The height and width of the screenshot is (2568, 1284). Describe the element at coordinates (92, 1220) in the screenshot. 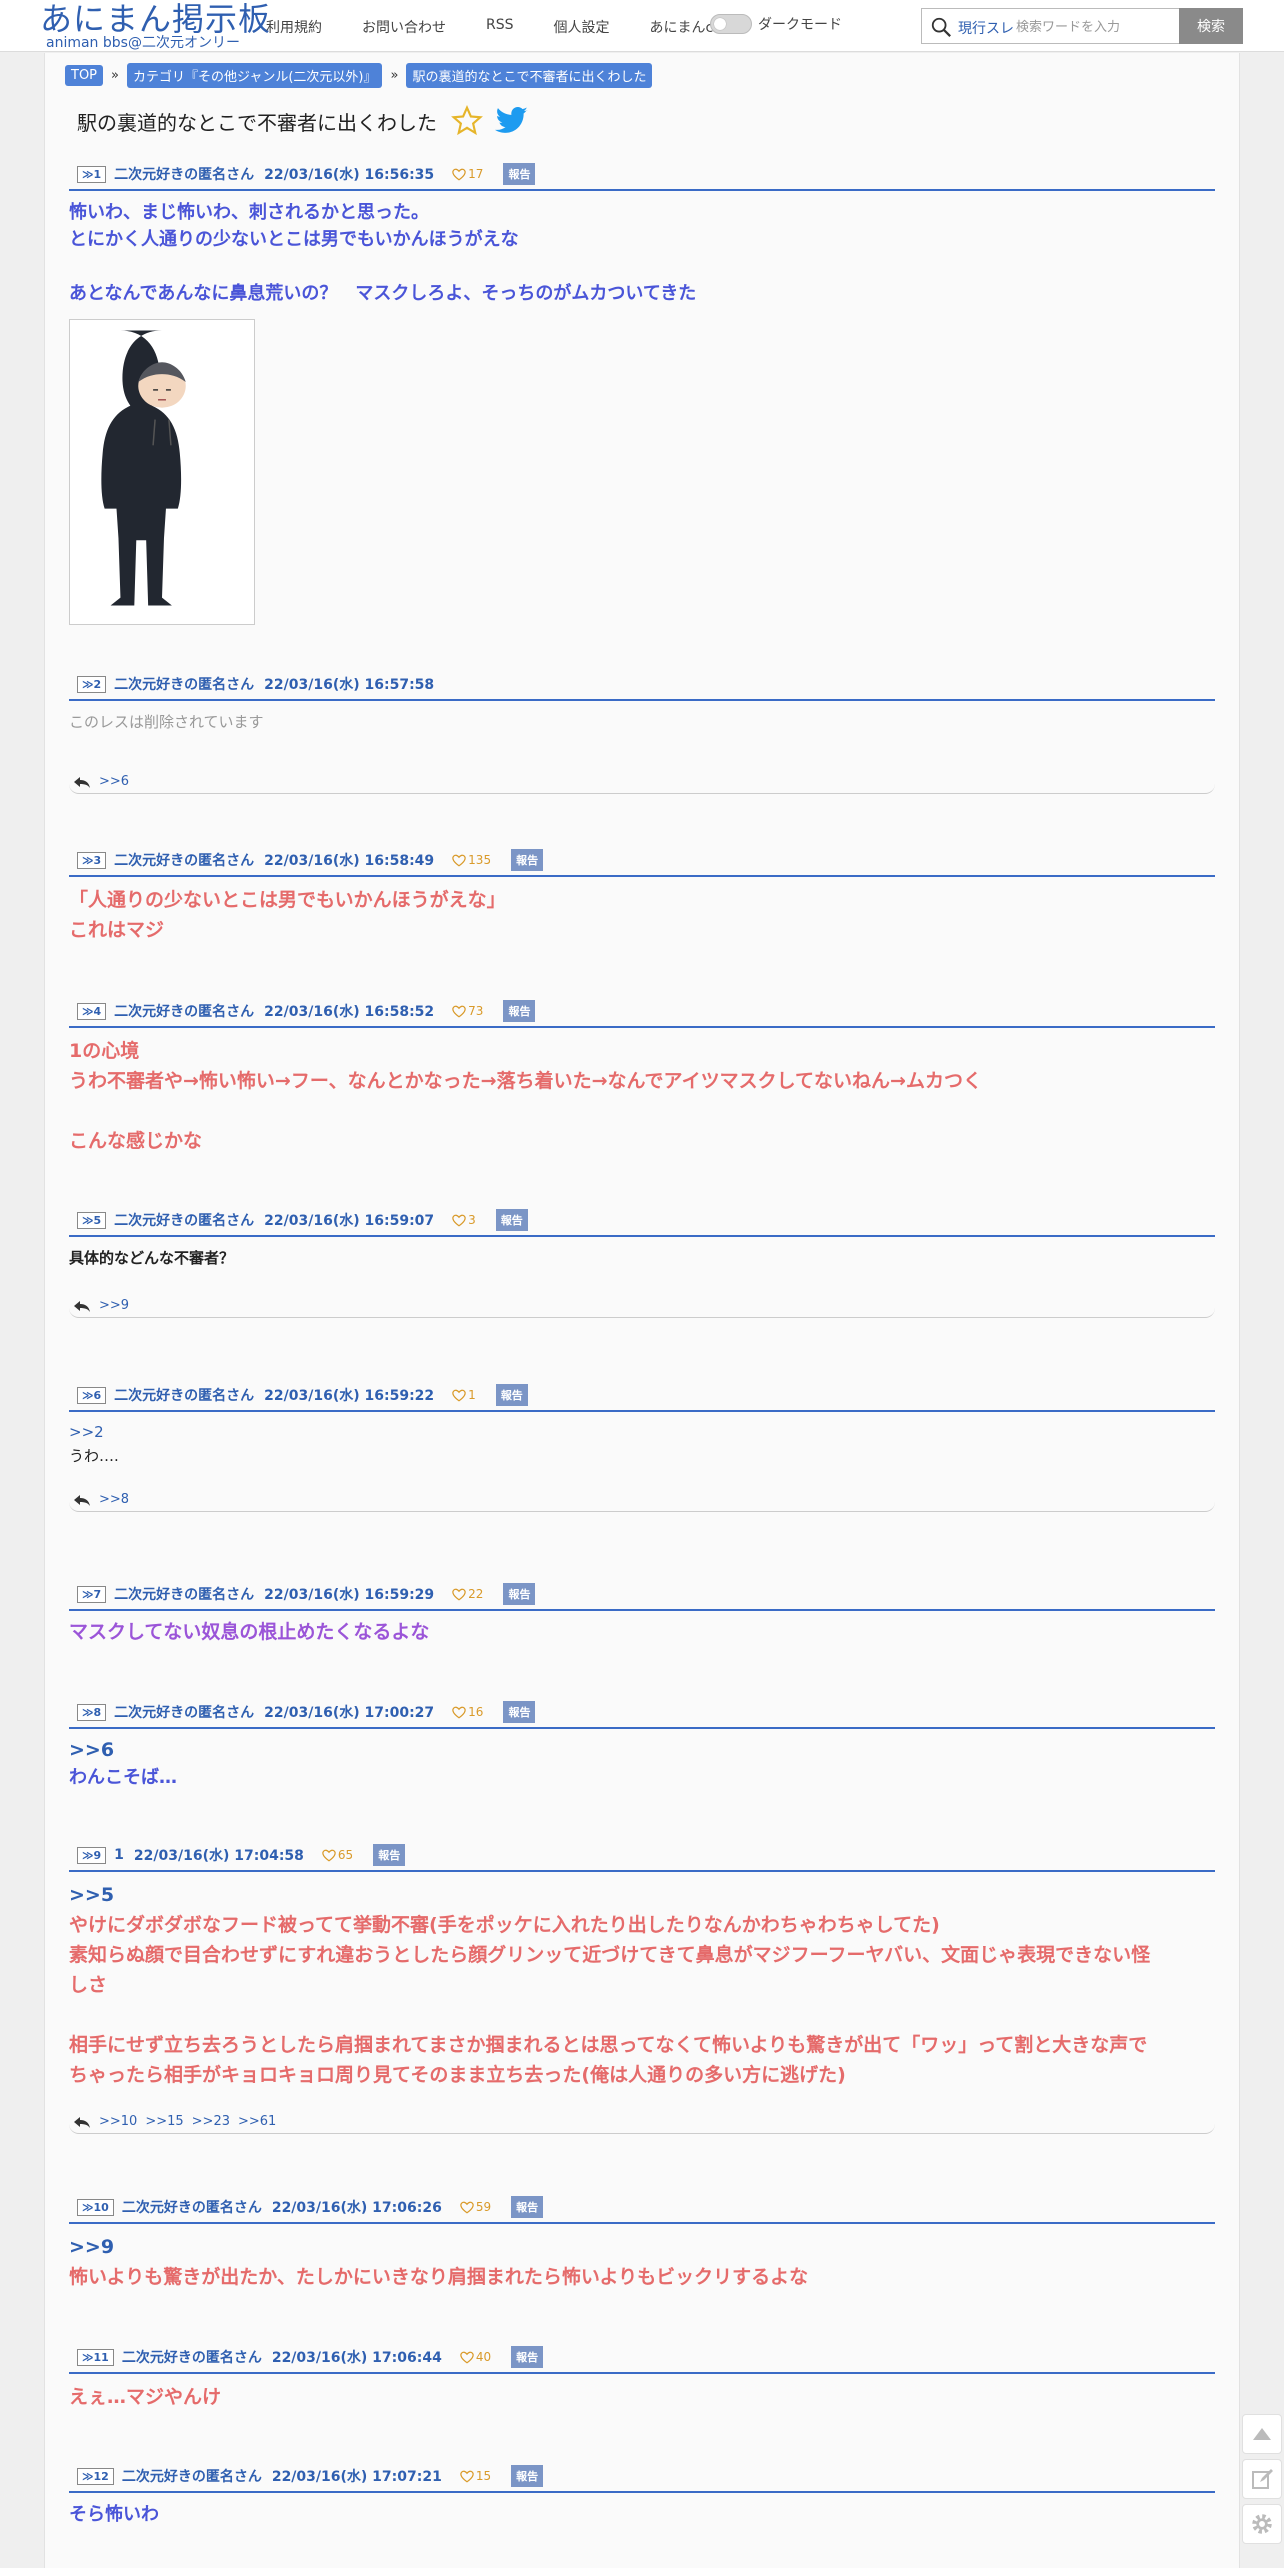

I see `post-number: ≫5` at that location.